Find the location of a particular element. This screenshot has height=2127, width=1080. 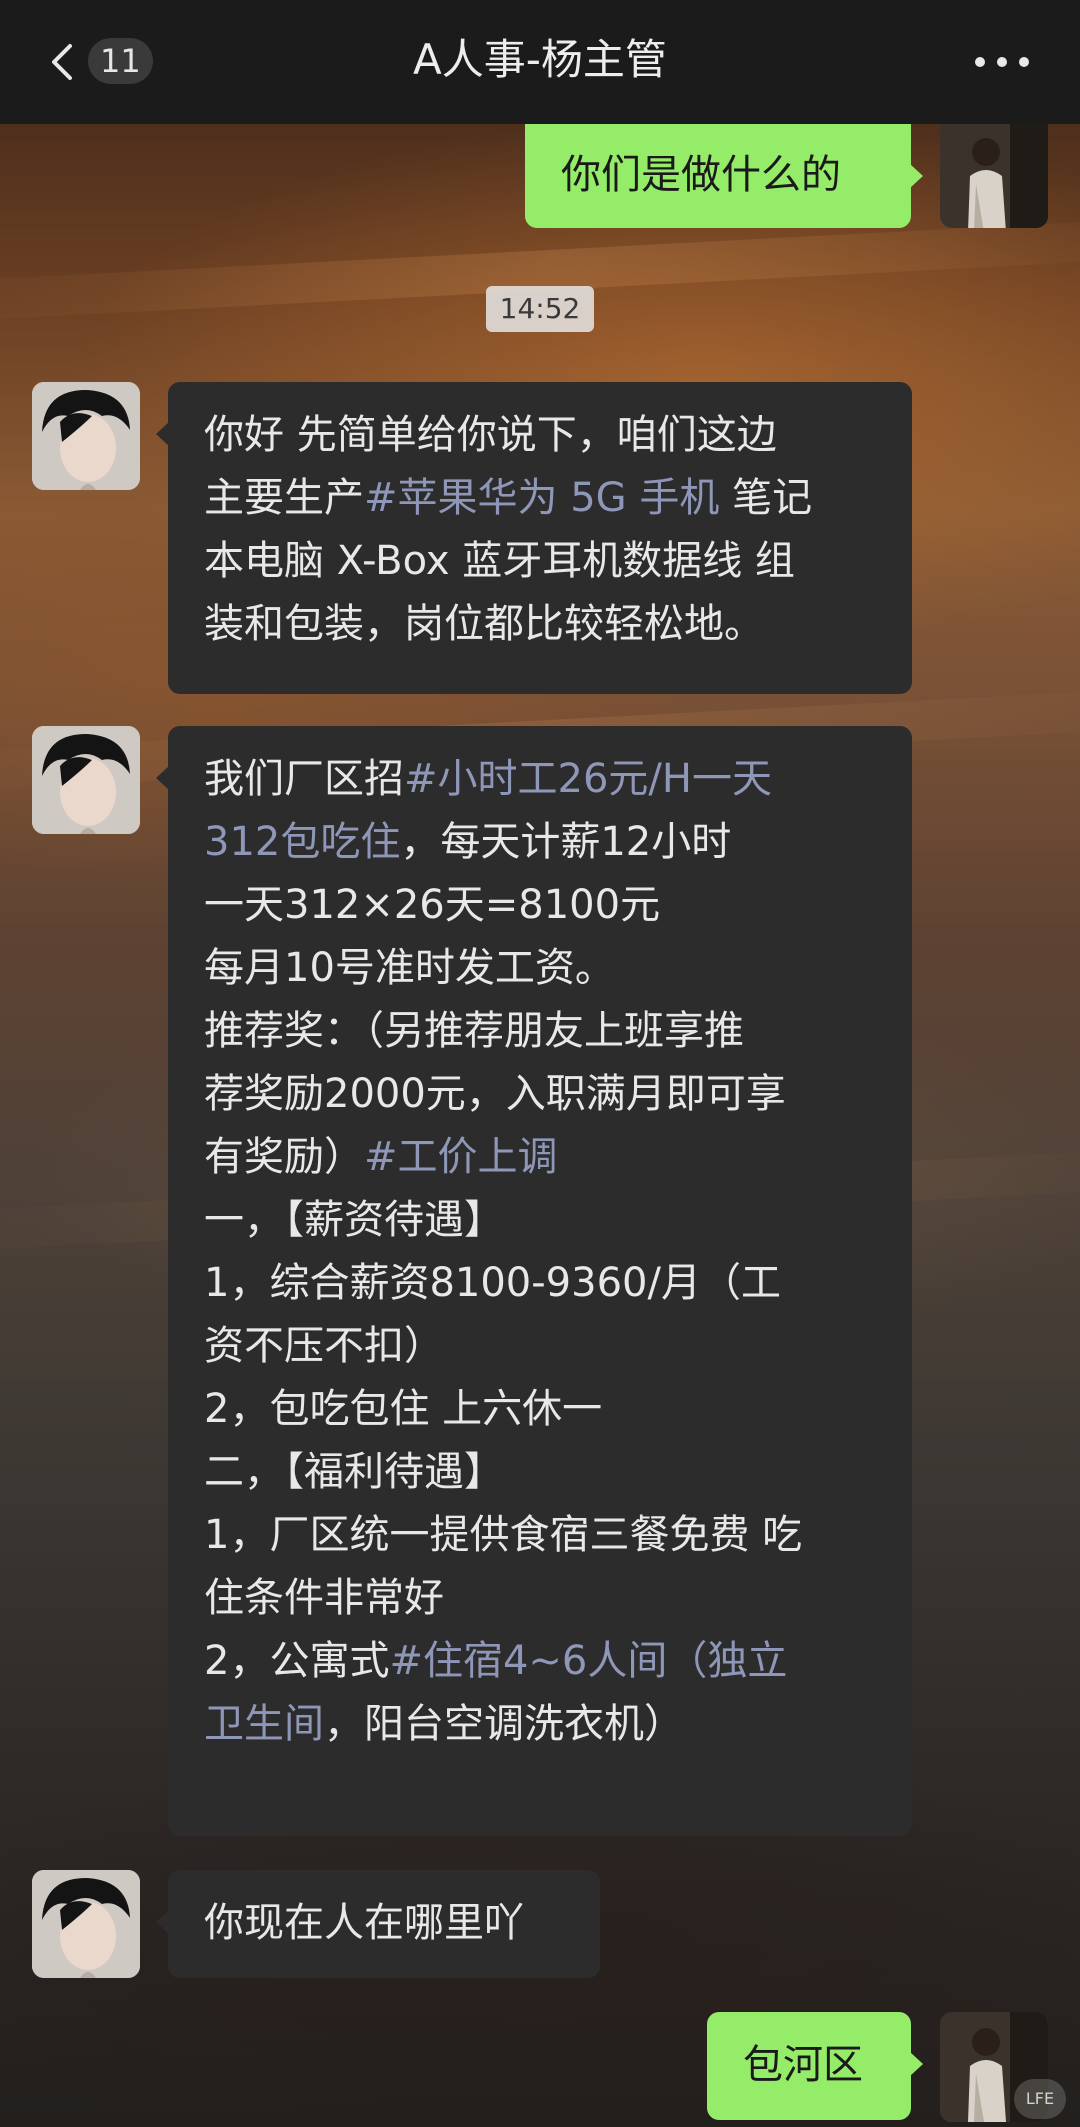

message-text-segment: 一，【薪资待遇】 is located at coordinates (354, 1220).